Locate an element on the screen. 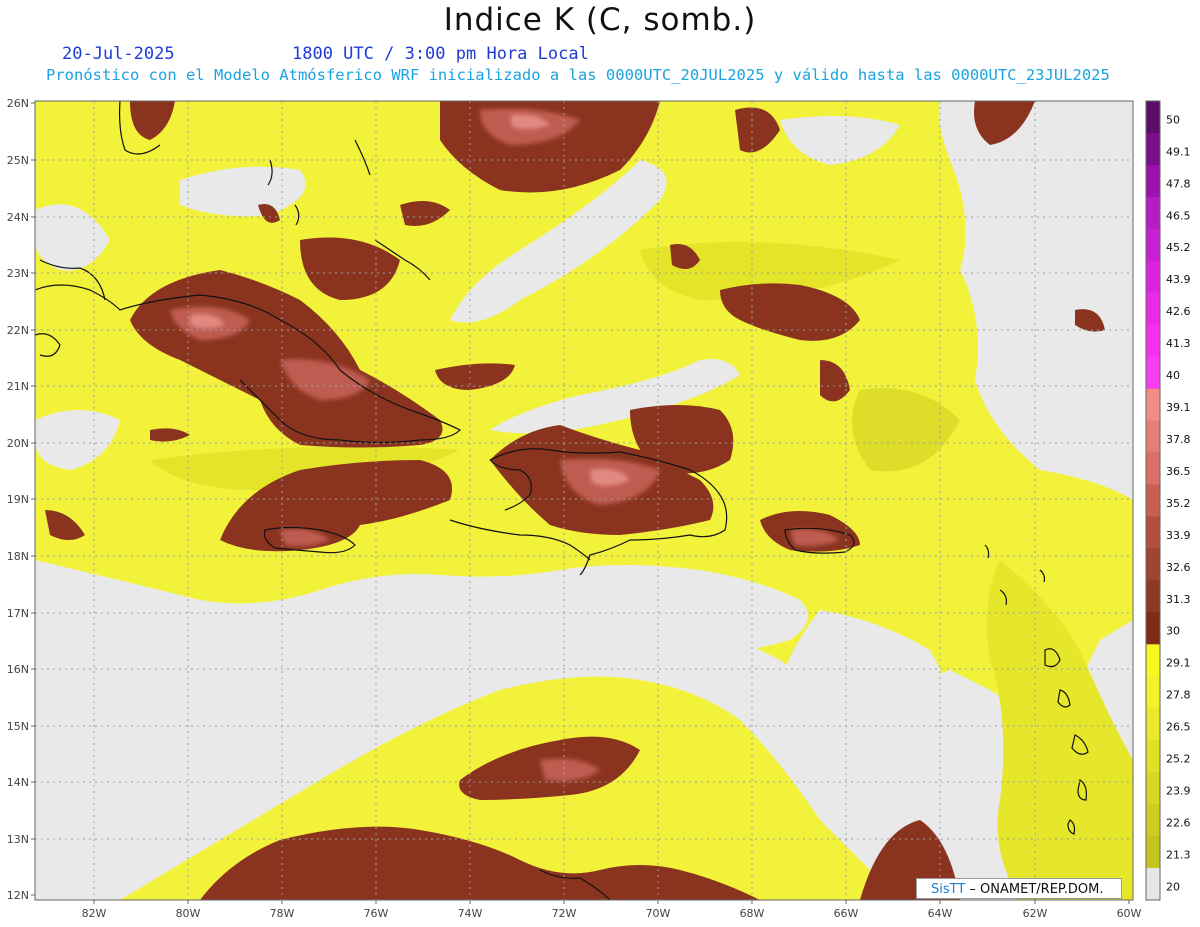 Image resolution: width=1200 pixels, height=927 pixels. lon-label: 78W is located at coordinates (282, 913).